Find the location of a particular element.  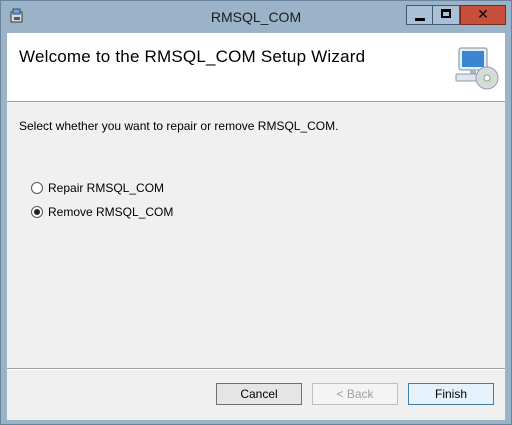

title-bar: RMSQL_COM ✕ is located at coordinates (256, 16).